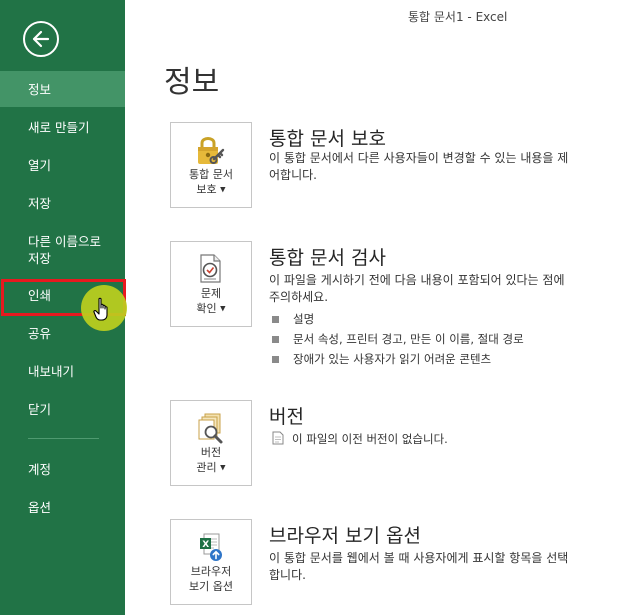 The image size is (619, 615). What do you see at coordinates (192, 82) in the screenshot?
I see `page-title: 정보` at bounding box center [192, 82].